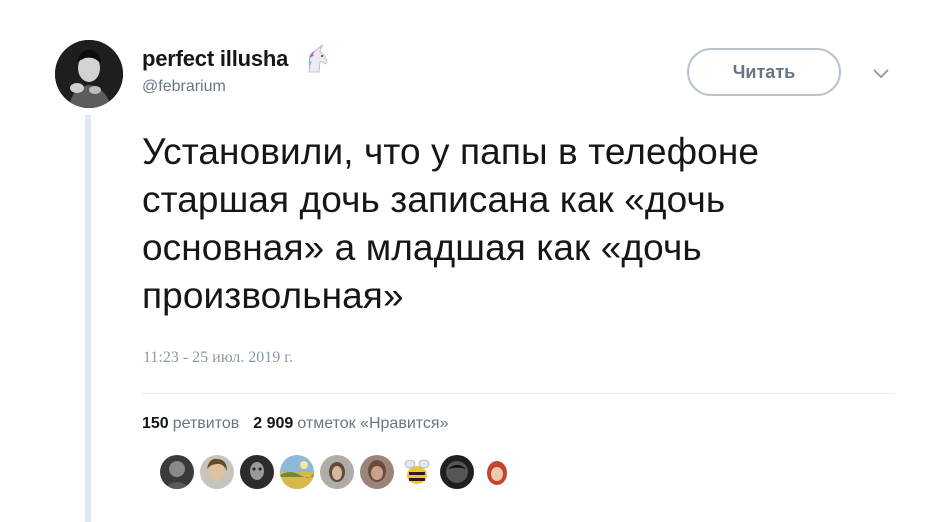 This screenshot has width=945, height=522. Describe the element at coordinates (236, 87) in the screenshot. I see `author-handle: @febrarium` at that location.